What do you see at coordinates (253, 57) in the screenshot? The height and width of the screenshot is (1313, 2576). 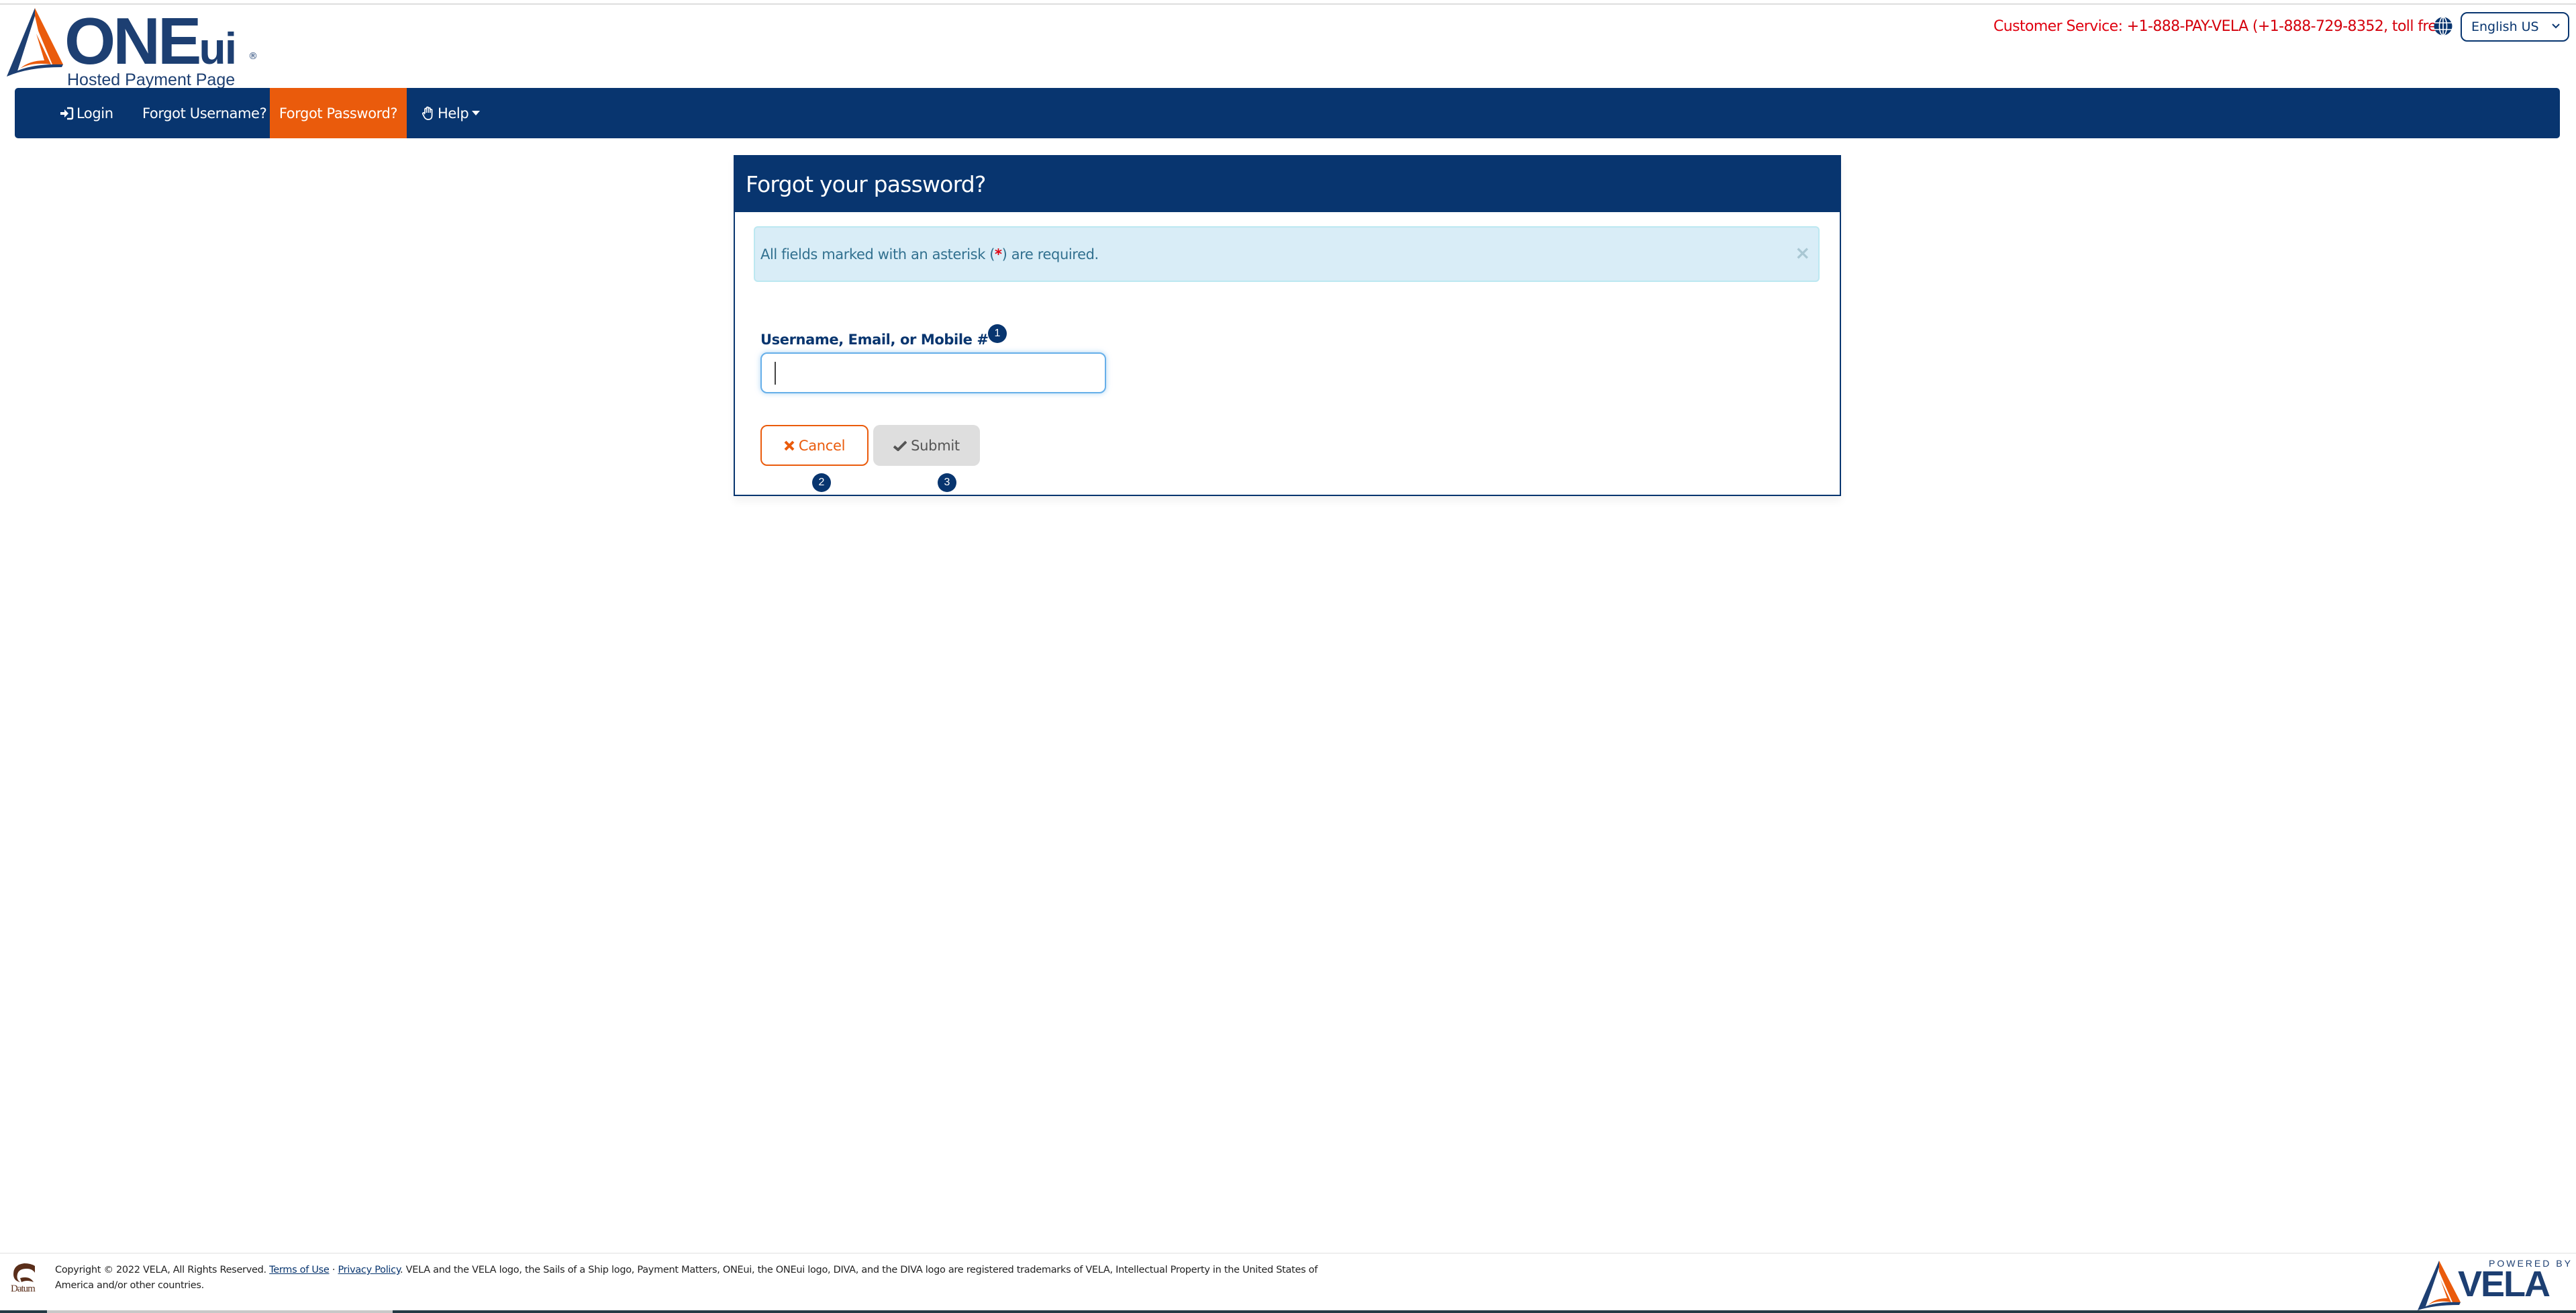 I see `registered-mark: ®` at bounding box center [253, 57].